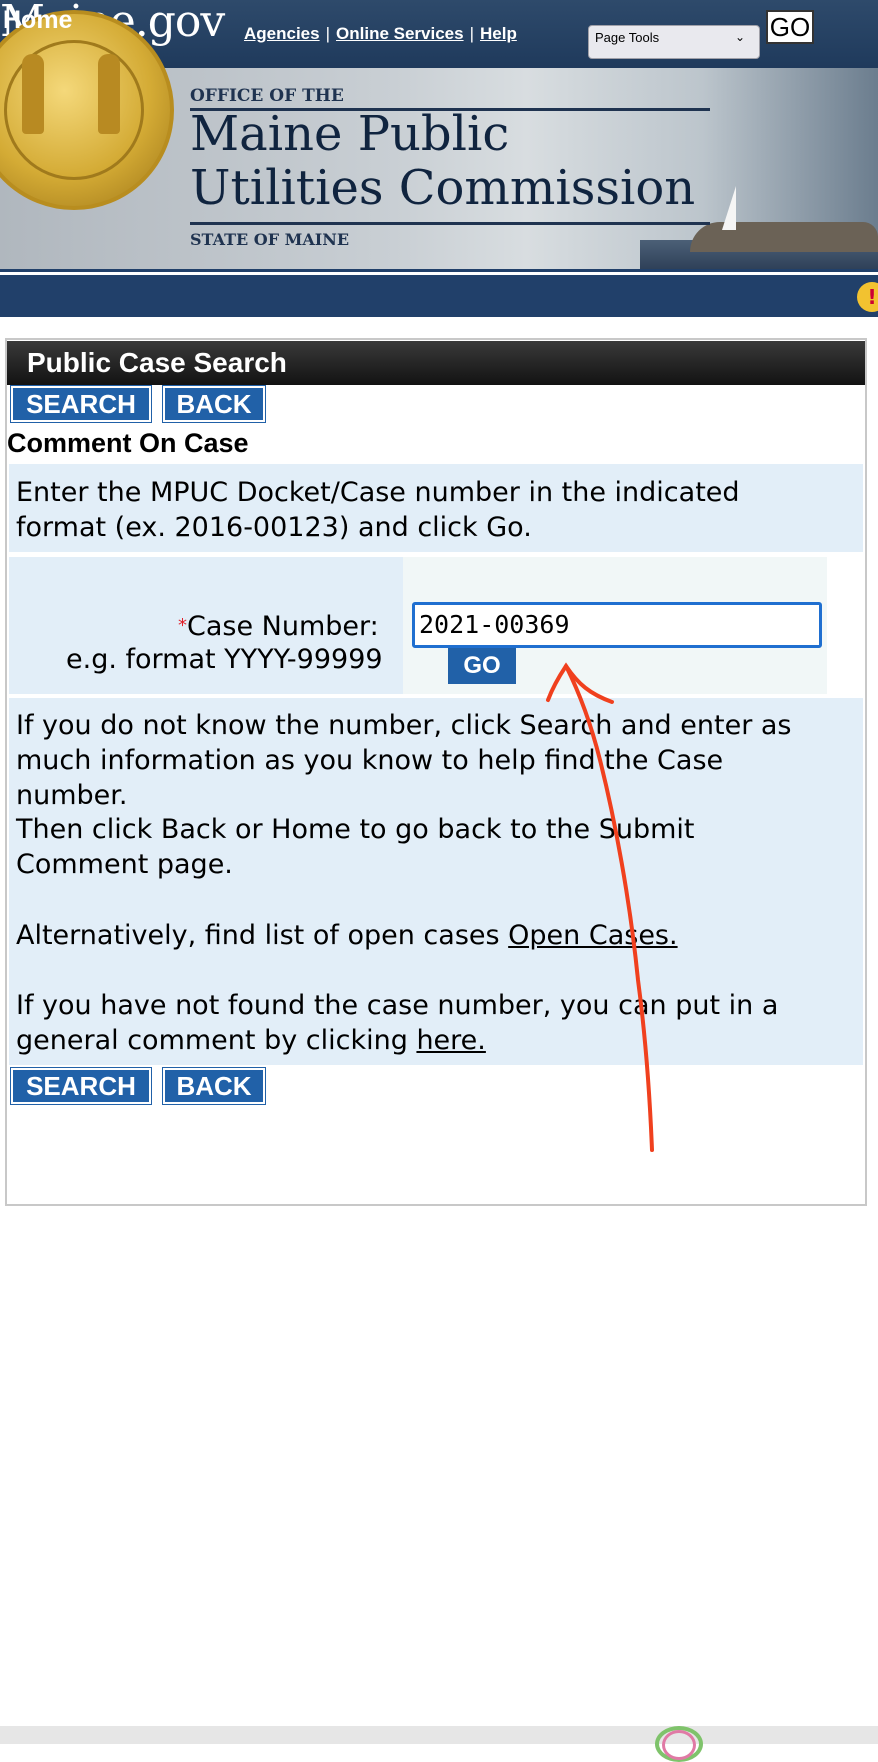 The width and height of the screenshot is (878, 1762). What do you see at coordinates (439, 1735) in the screenshot?
I see `footer-bar` at bounding box center [439, 1735].